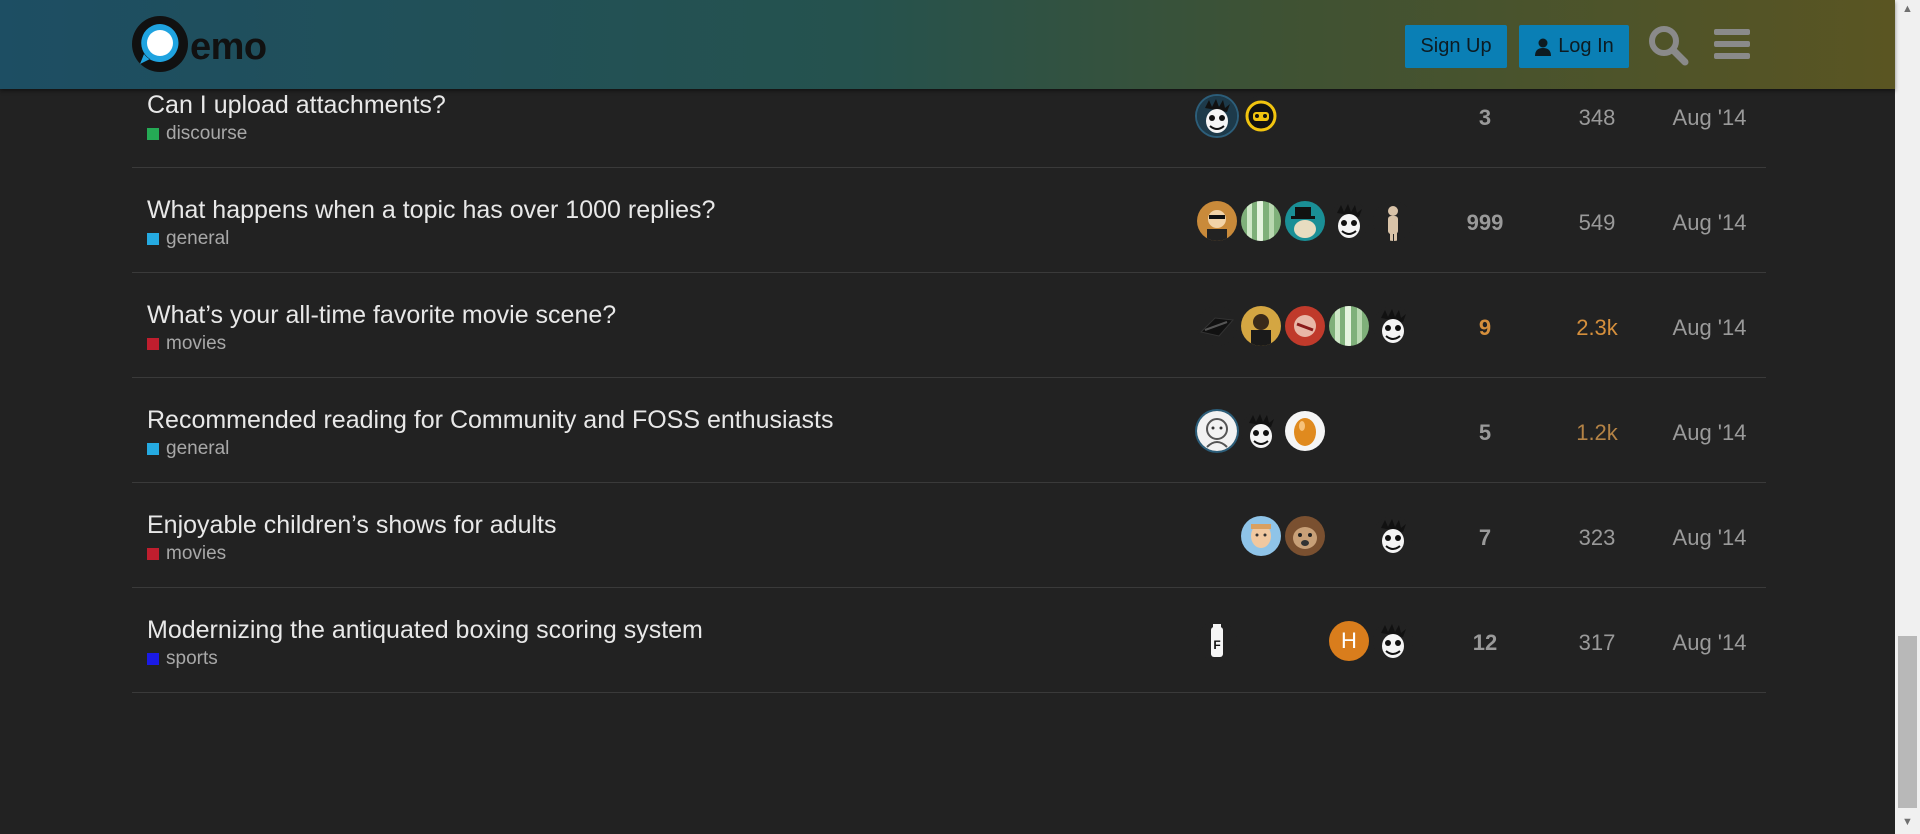 This screenshot has height=834, width=1920. Describe the element at coordinates (1597, 327) in the screenshot. I see `views-count: 2.3k` at that location.